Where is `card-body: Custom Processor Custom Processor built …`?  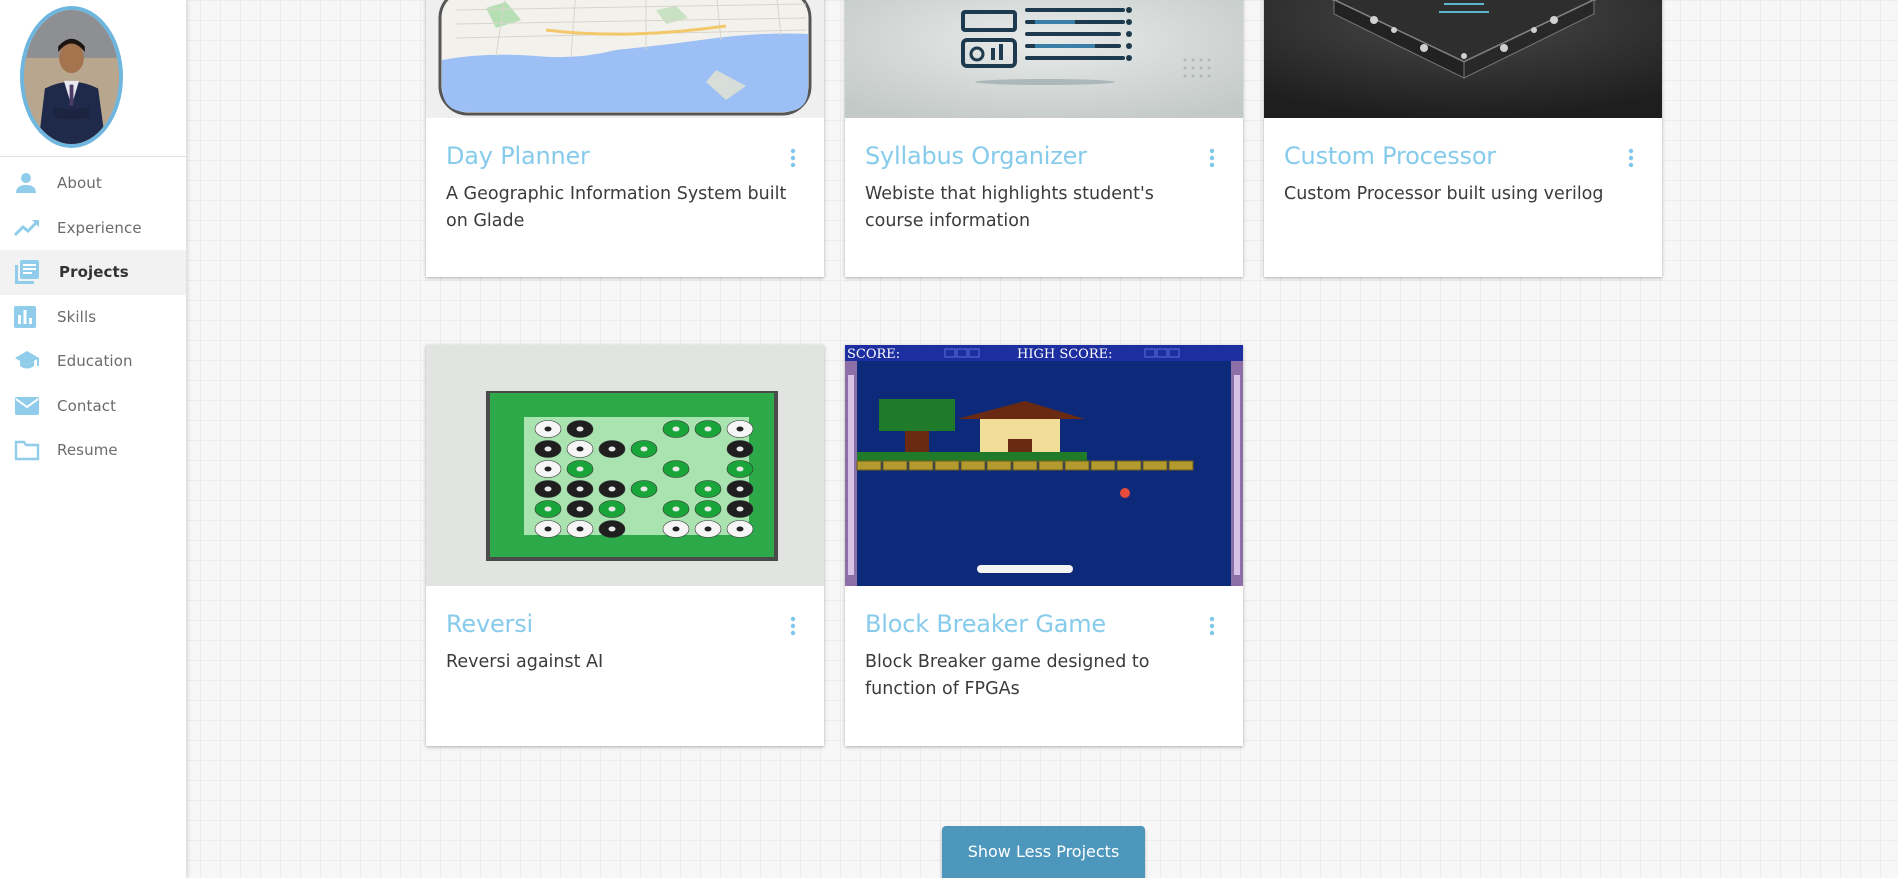 card-body: Custom Processor Custom Processor built … is located at coordinates (1463, 163).